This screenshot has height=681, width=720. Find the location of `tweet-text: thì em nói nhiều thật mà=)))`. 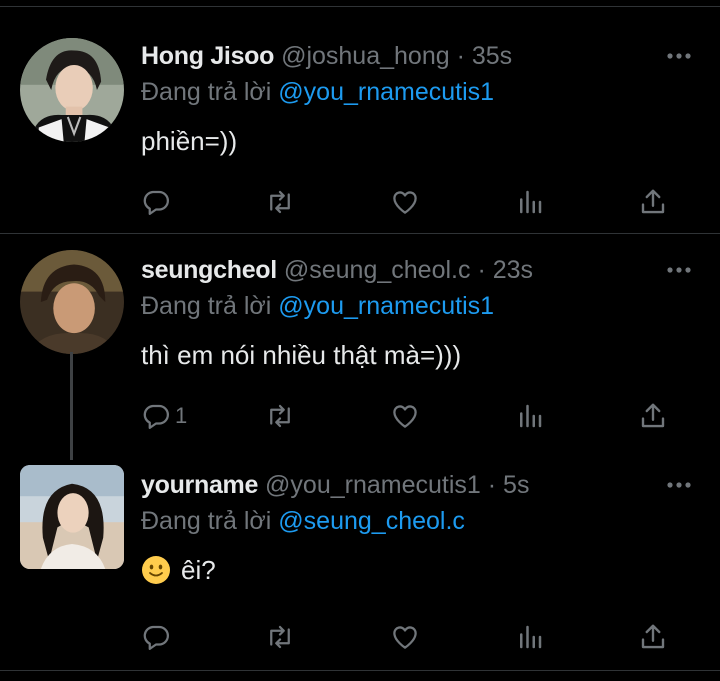

tweet-text: thì em nói nhiều thật mà=))) is located at coordinates (301, 355).